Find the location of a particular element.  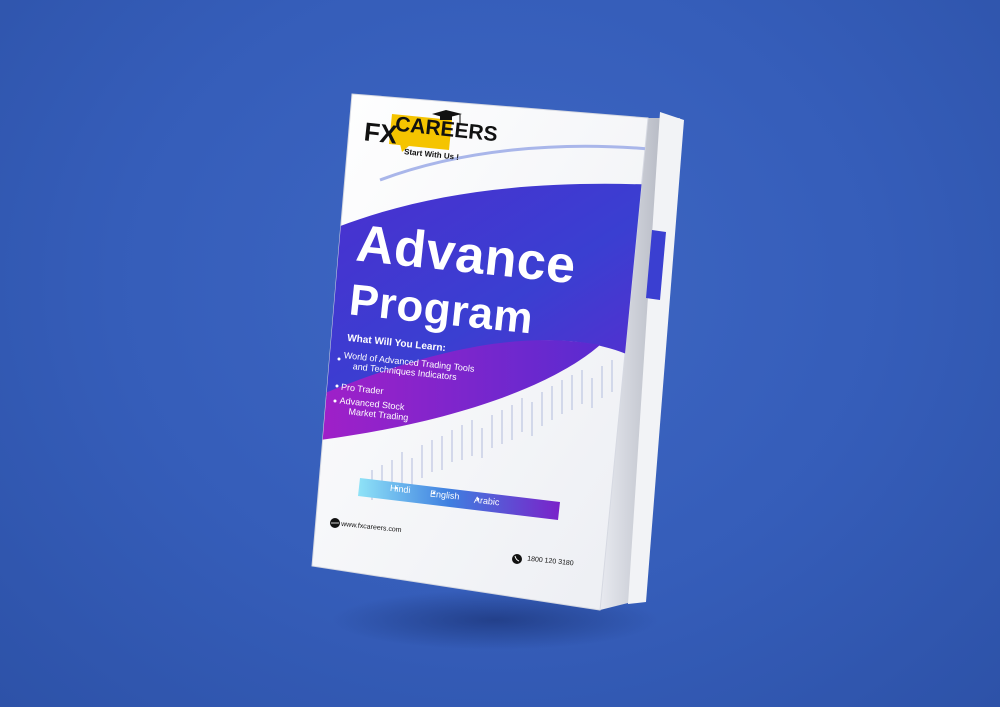

phone-icon is located at coordinates (517, 559).